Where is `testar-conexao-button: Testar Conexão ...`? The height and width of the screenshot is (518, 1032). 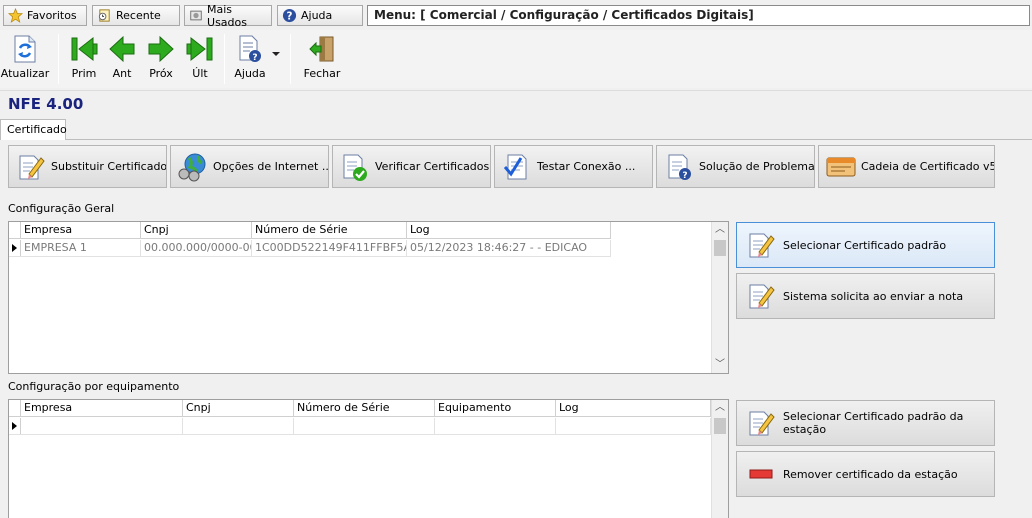 testar-conexao-button: Testar Conexão ... is located at coordinates (573, 166).